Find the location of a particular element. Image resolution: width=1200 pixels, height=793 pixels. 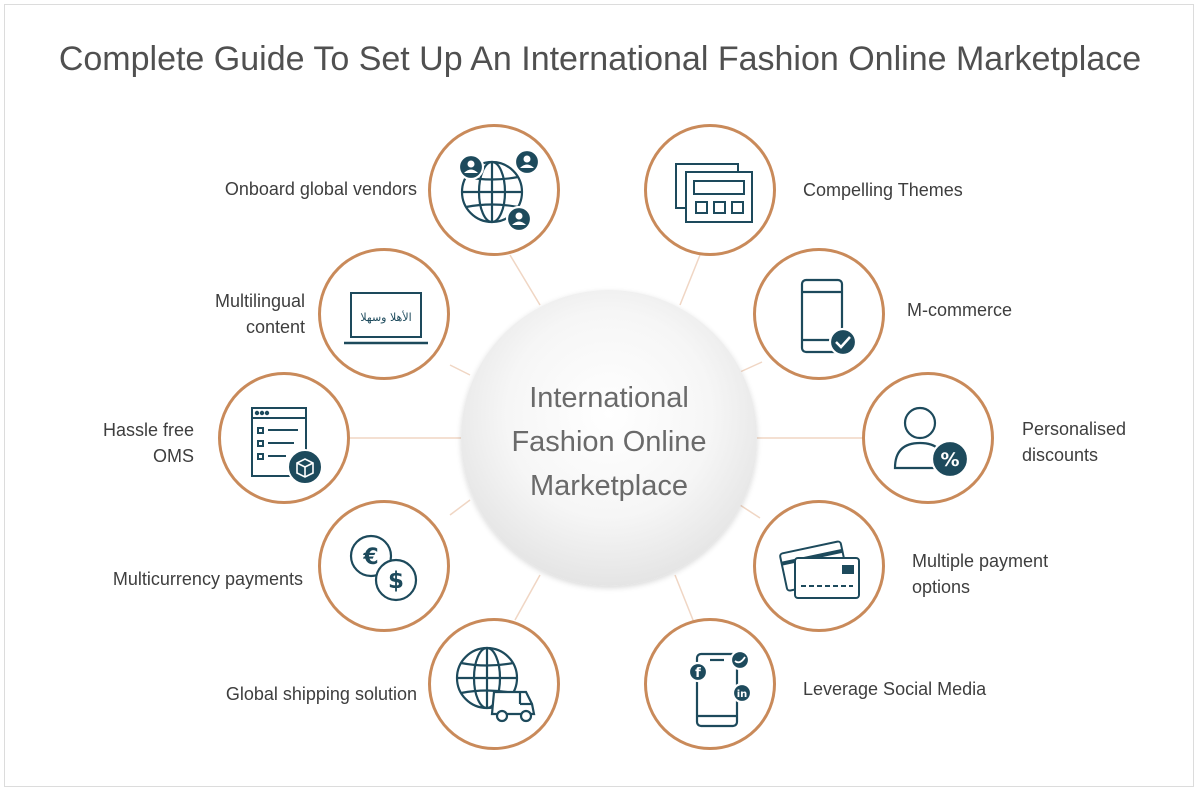

label-global-shipping-solution: Global shipping solution is located at coordinates (321, 694).